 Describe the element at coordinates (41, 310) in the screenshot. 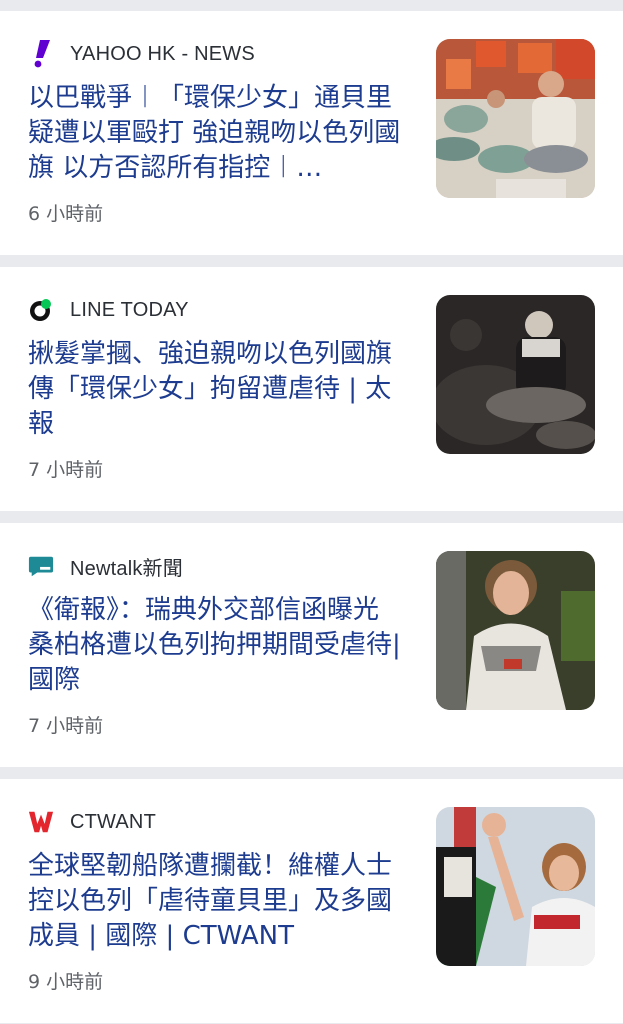

I see `line-today-logo-icon` at that location.